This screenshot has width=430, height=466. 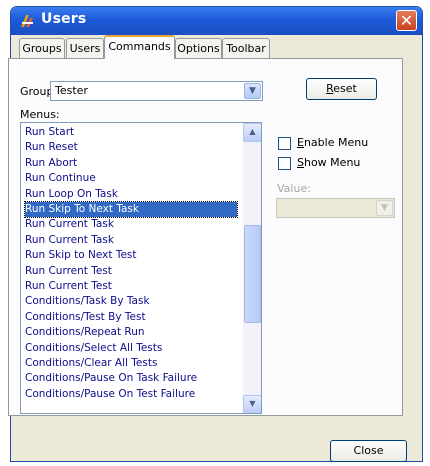 What do you see at coordinates (131, 378) in the screenshot?
I see `list-item: Conditions/Pause On Task Failure` at bounding box center [131, 378].